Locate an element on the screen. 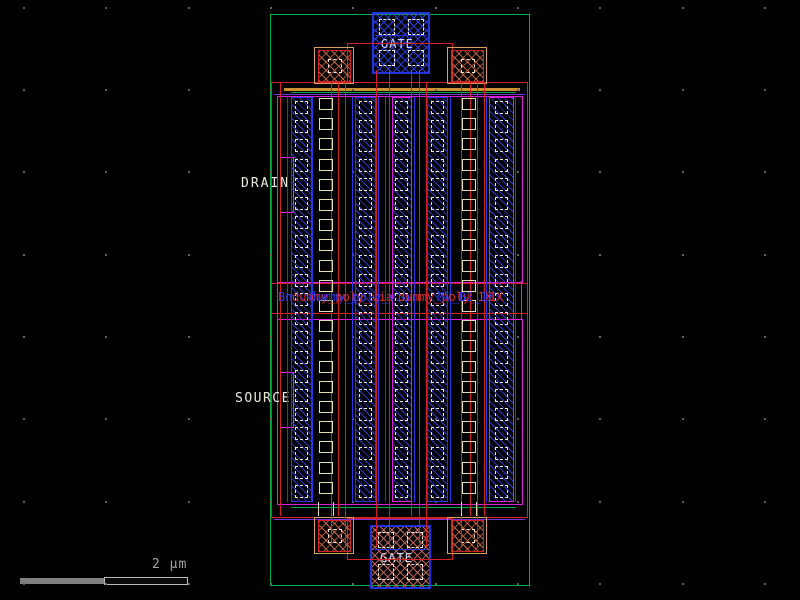  via-bottom-left is located at coordinates (334, 536).